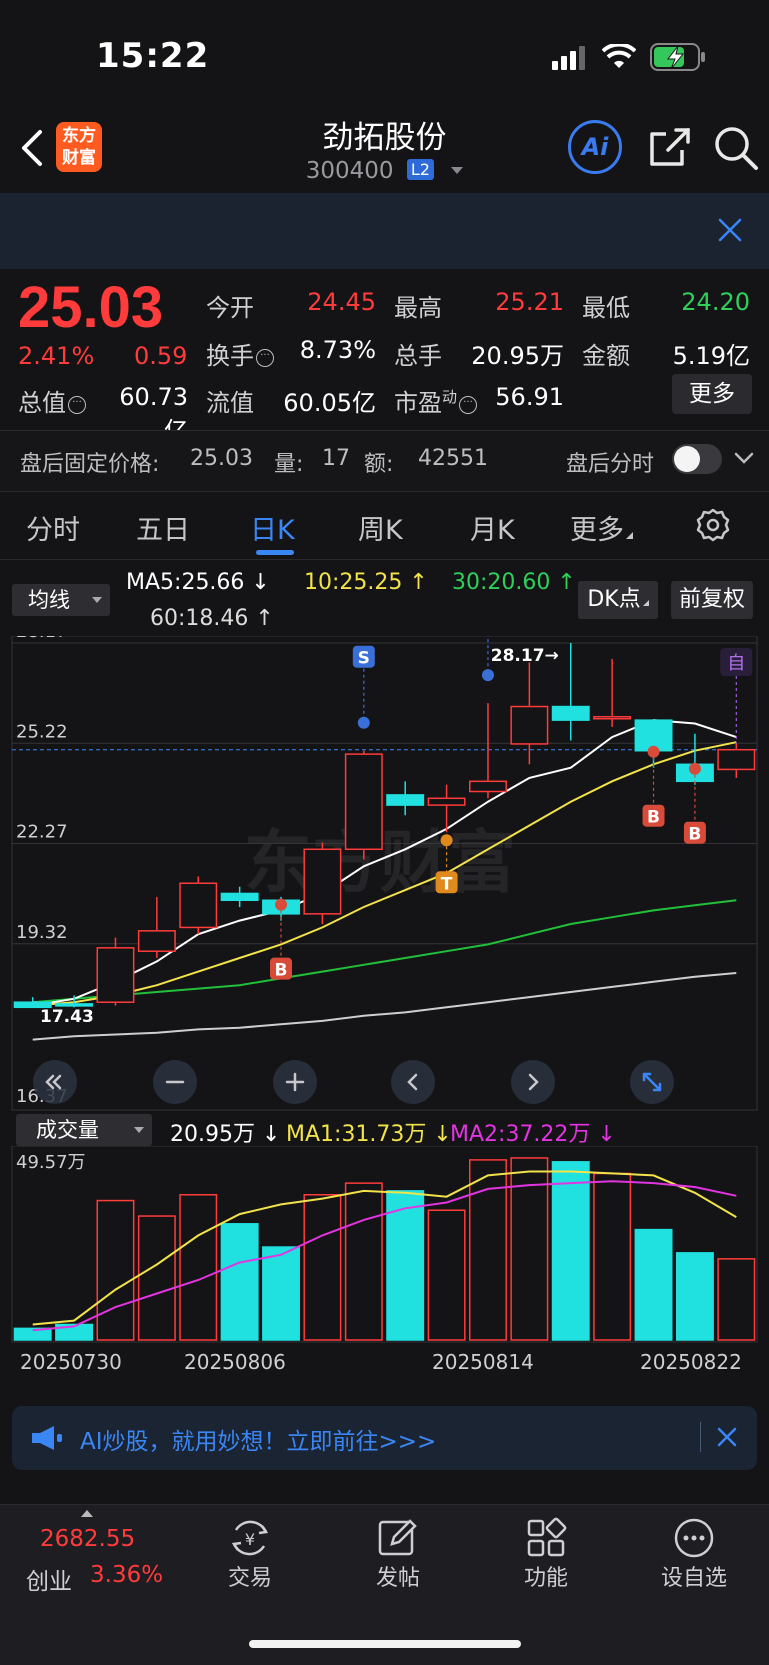  I want to click on more-button: 更多, so click(712, 394).